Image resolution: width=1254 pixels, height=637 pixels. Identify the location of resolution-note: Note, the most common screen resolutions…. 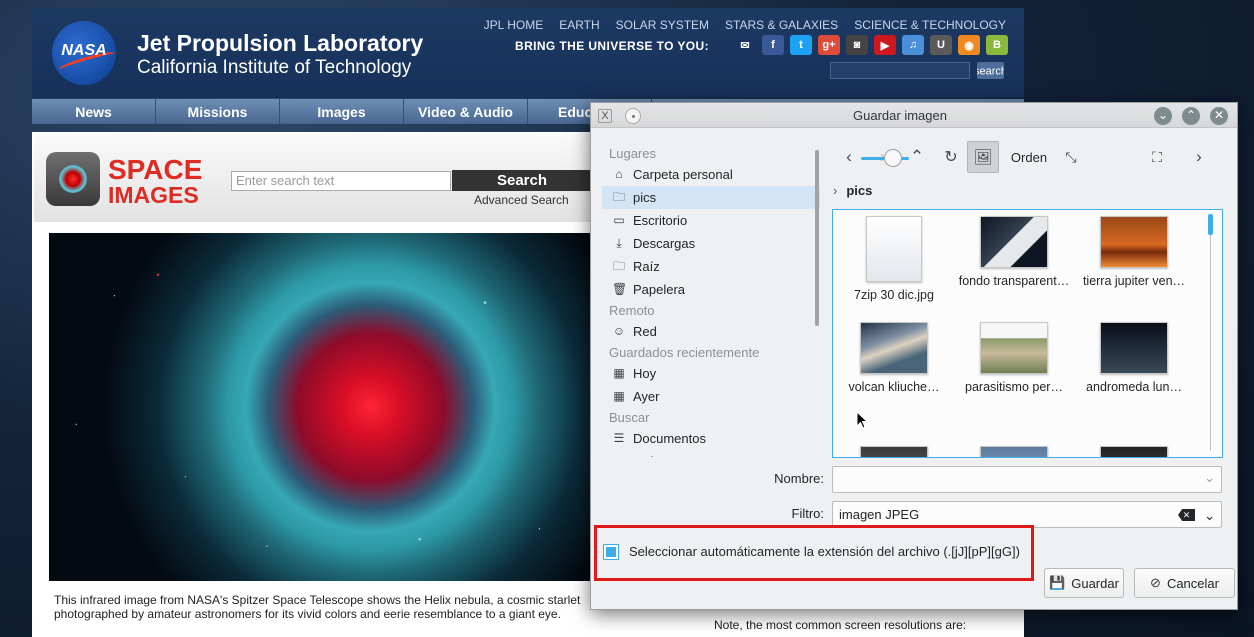
(840, 625).